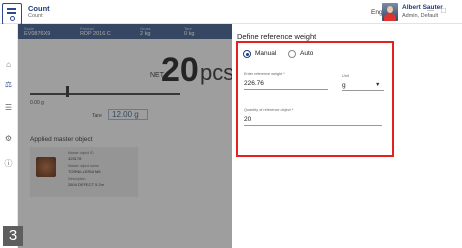 This screenshot has height=248, width=462. What do you see at coordinates (8, 64) in the screenshot?
I see `home-icon: ⌂` at bounding box center [8, 64].